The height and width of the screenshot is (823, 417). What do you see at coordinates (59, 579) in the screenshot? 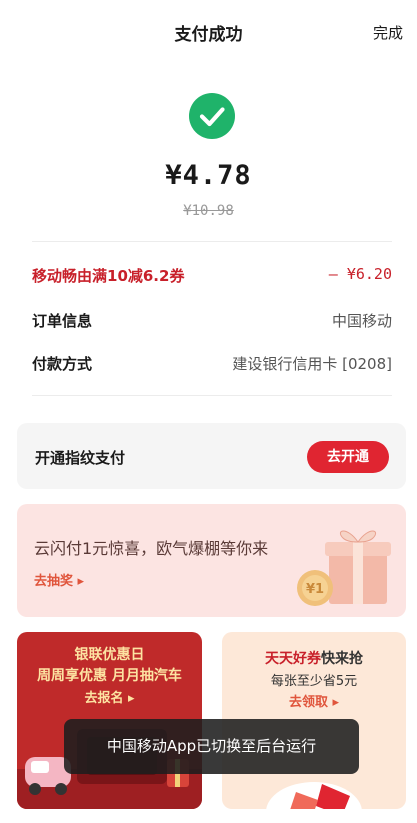
I see `lottery-link: 去抽奖 ▸` at bounding box center [59, 579].